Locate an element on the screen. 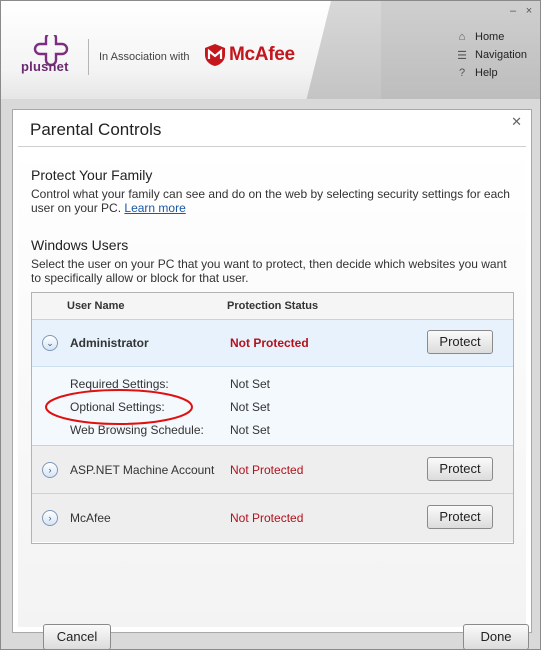 This screenshot has height=650, width=541. list-icon: ☰ is located at coordinates (462, 55).